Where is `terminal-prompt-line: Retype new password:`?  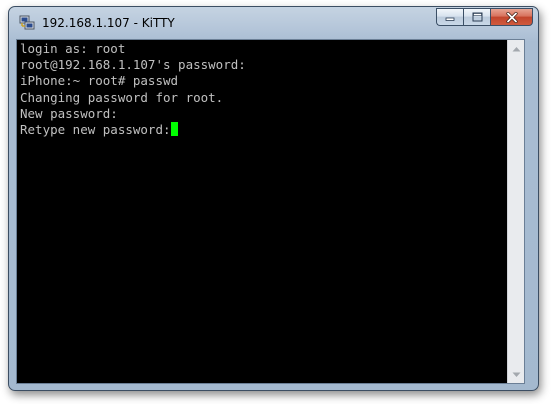
terminal-prompt-line: Retype new password: is located at coordinates (133, 129).